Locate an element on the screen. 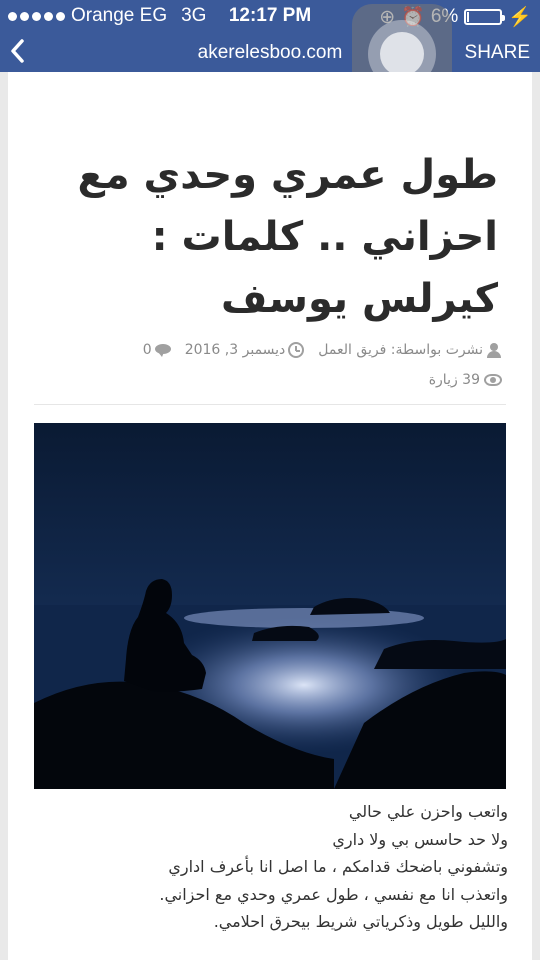  charging-icon: ⚡ is located at coordinates (520, 17).